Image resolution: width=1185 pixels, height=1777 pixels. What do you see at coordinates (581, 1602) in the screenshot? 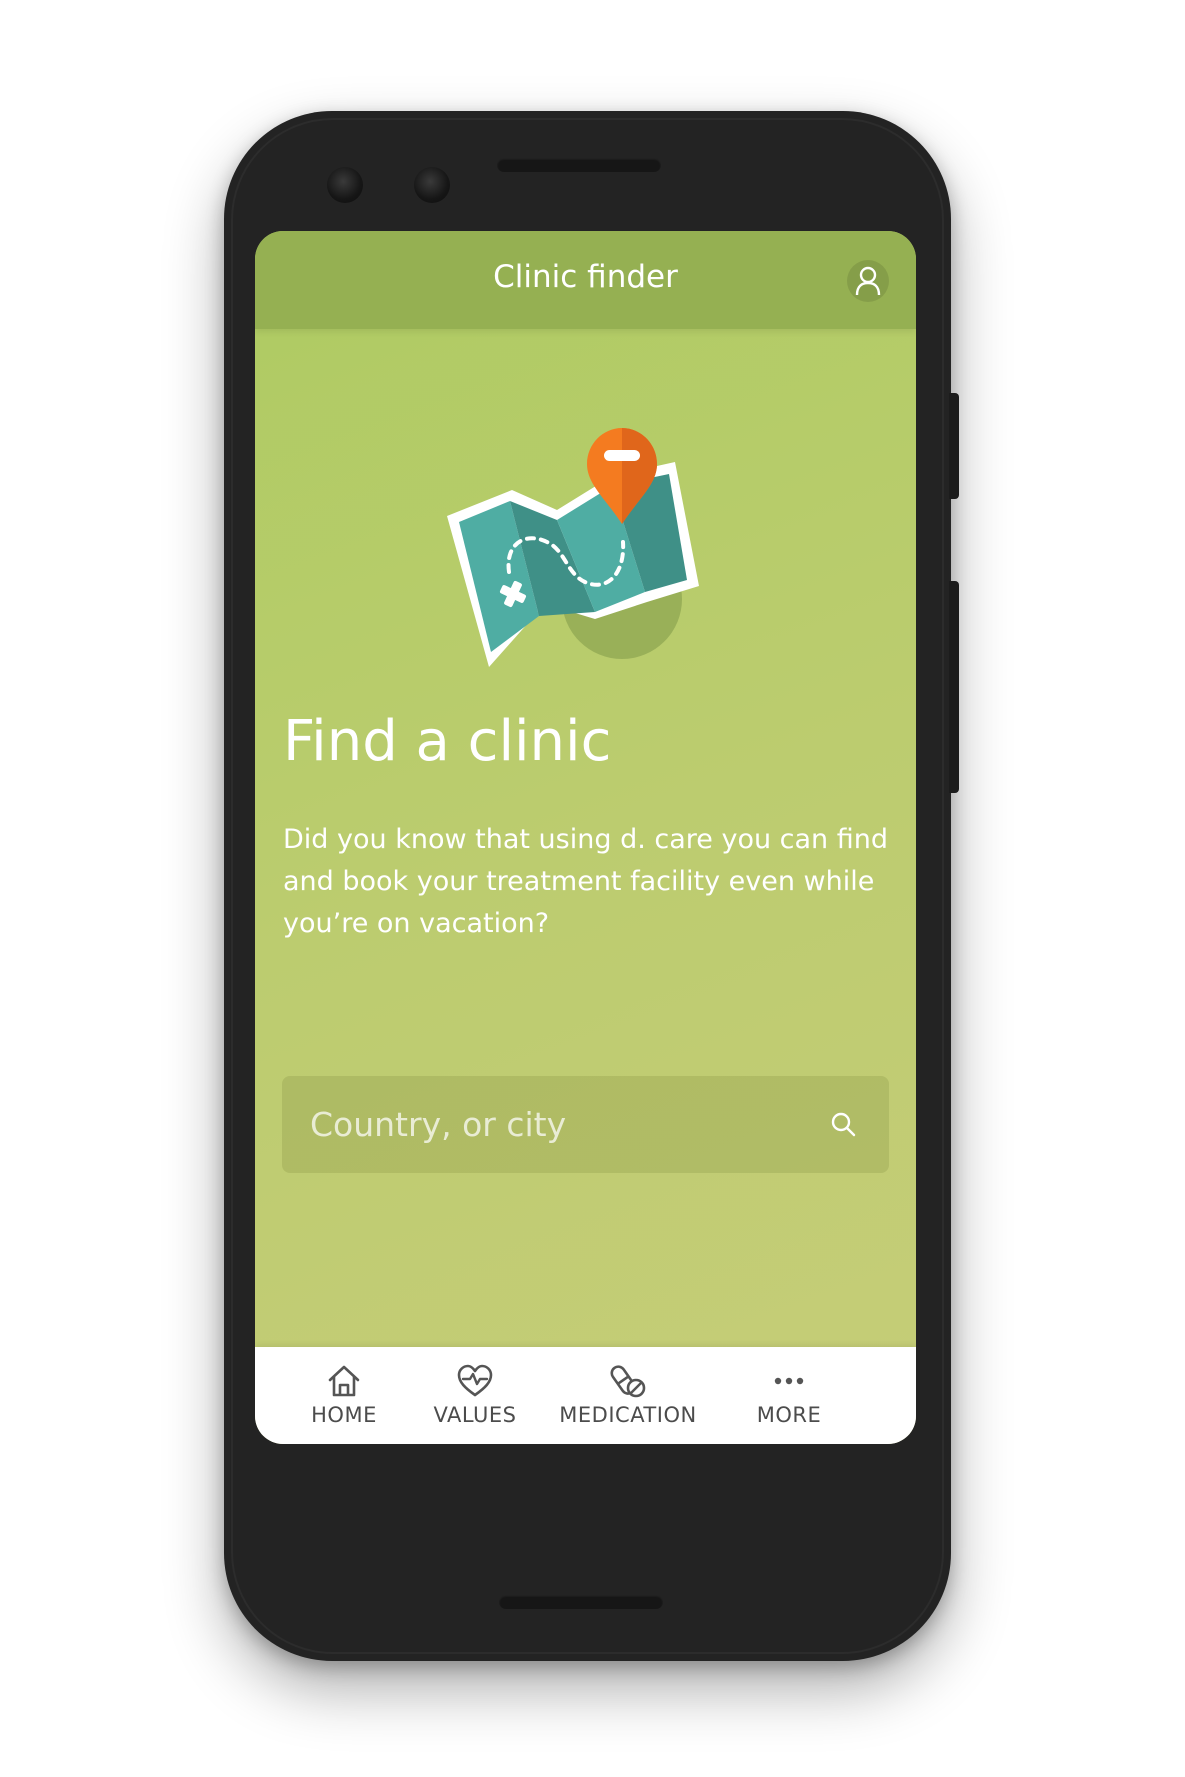
I see `bottom-speaker` at bounding box center [581, 1602].